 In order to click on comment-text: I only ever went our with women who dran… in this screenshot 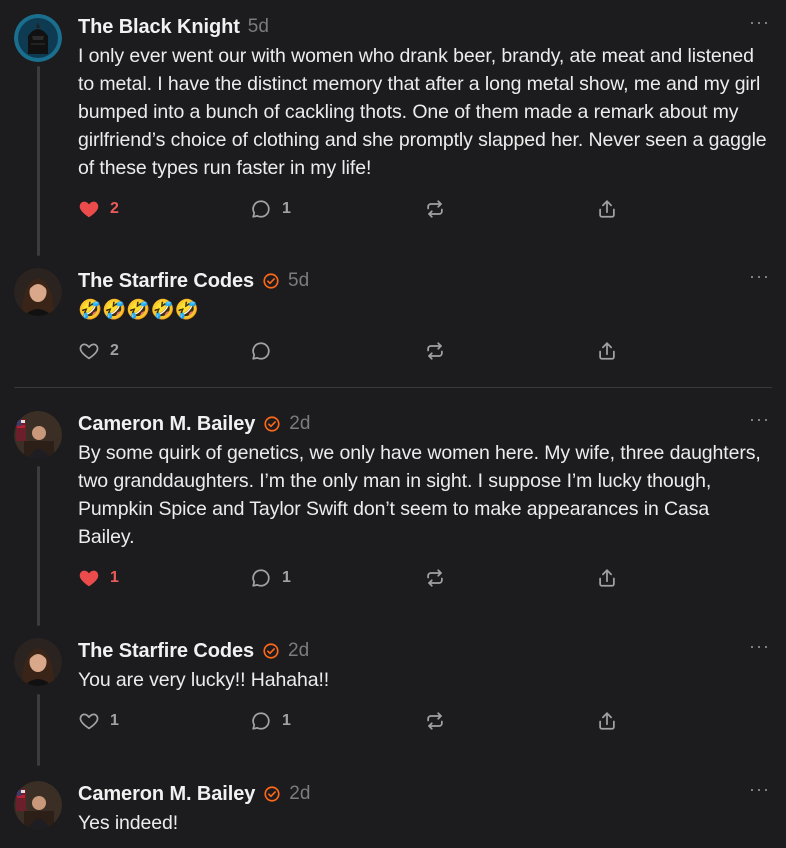, I will do `click(422, 112)`.